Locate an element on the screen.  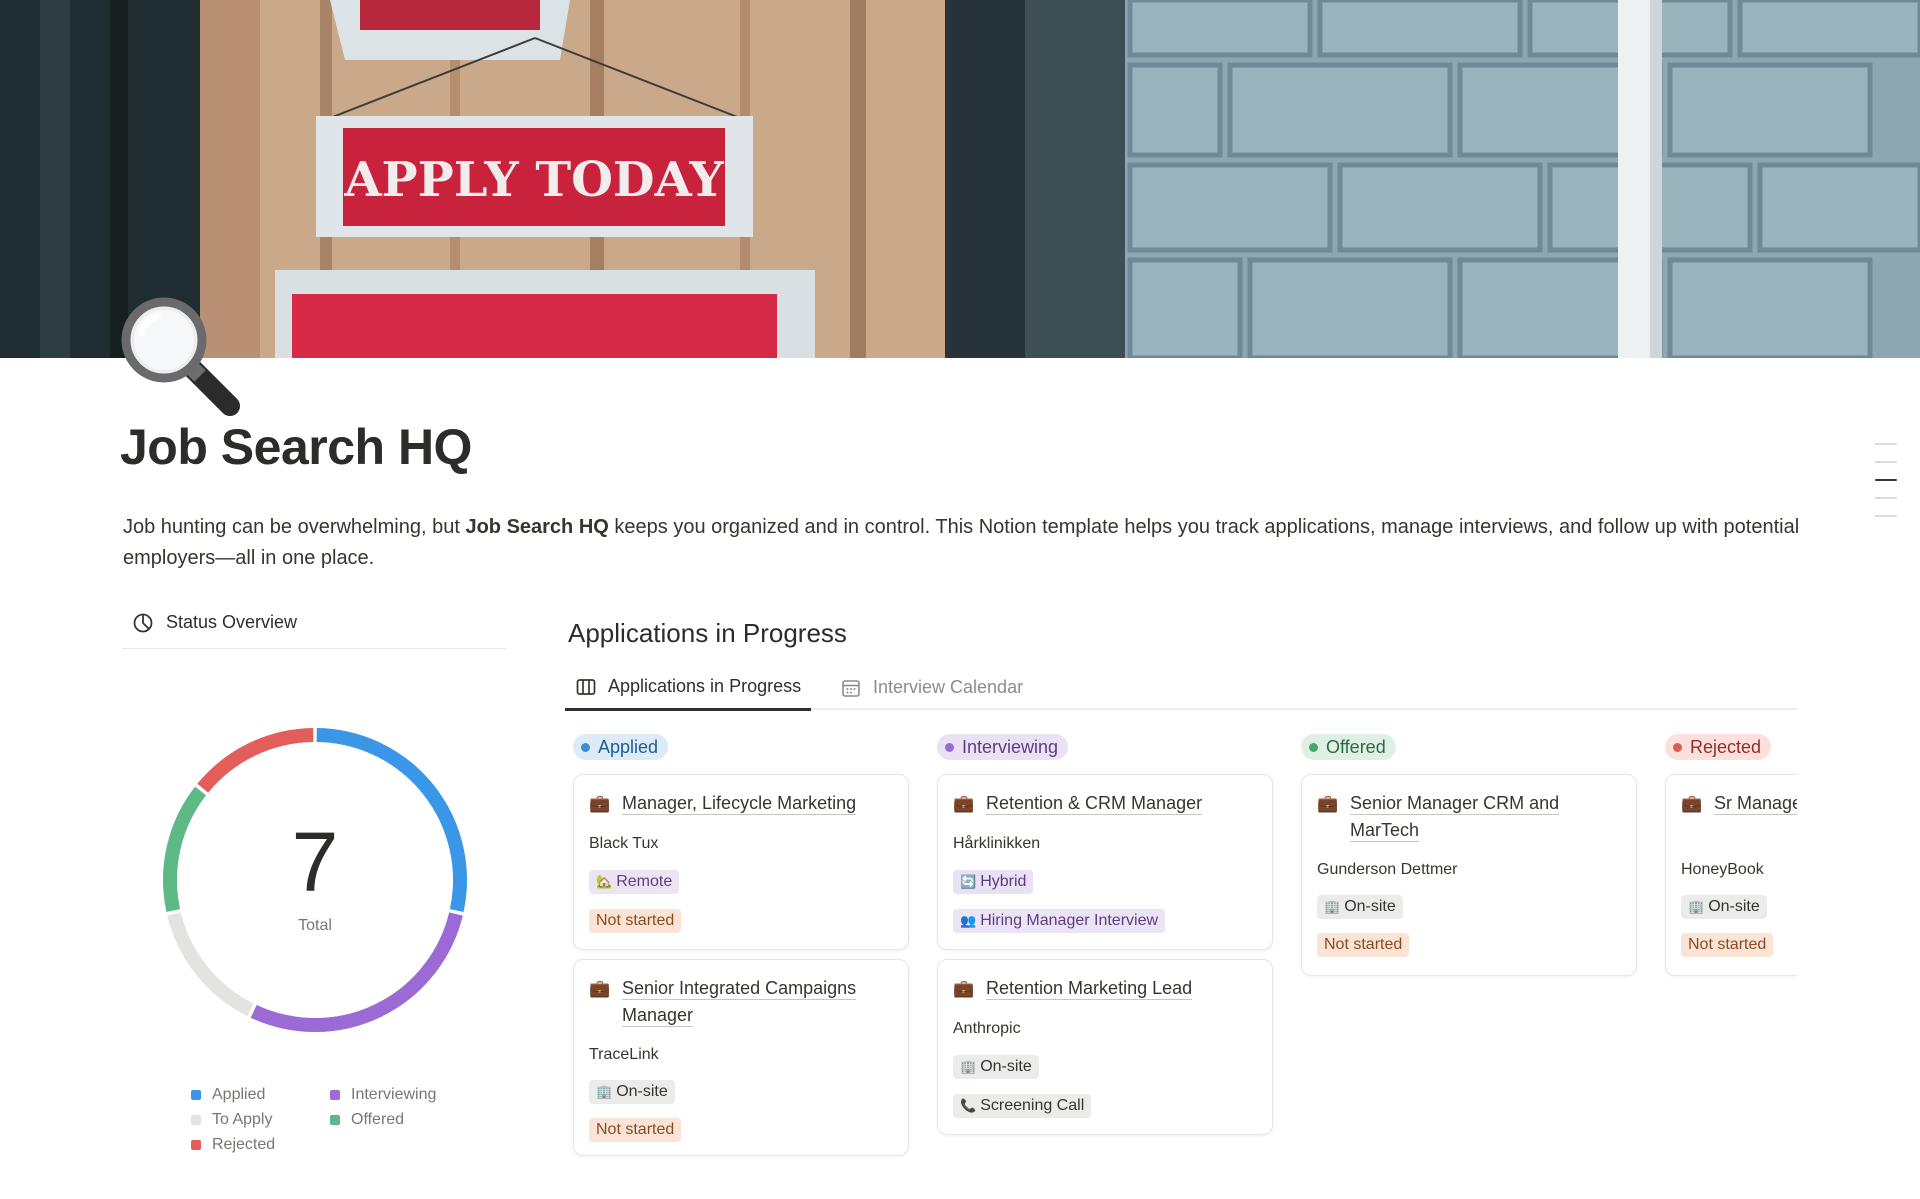
status-label: Rejected is located at coordinates (1726, 746).